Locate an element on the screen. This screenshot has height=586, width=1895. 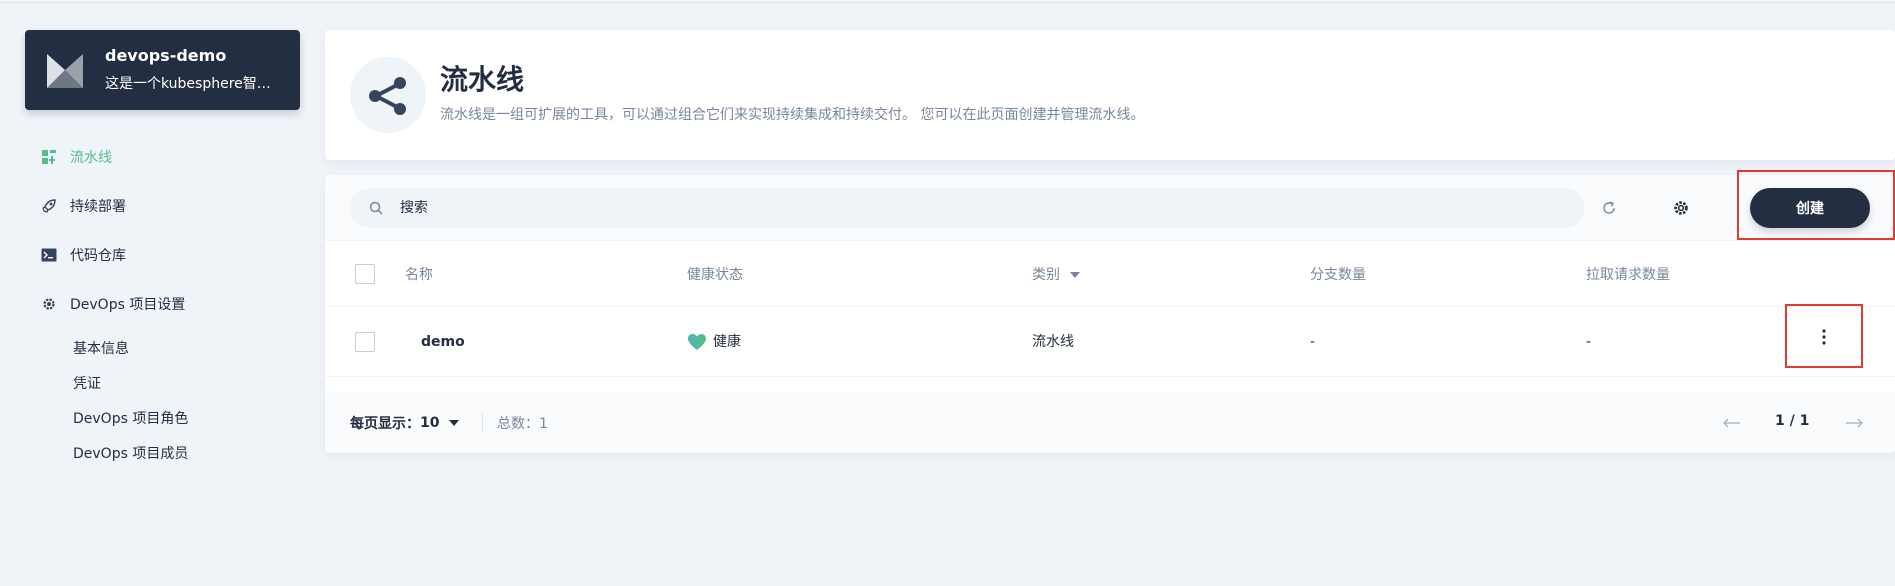
column-header-category: 类别 is located at coordinates (1056, 275).